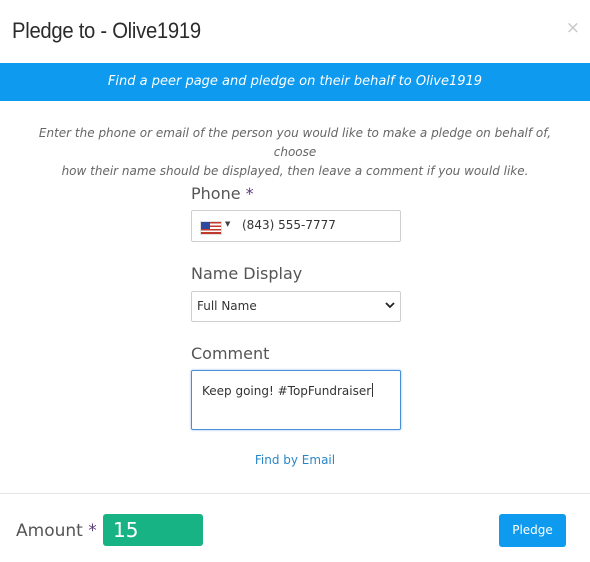 The image size is (590, 562). I want to click on phone-label: Phone *, so click(222, 193).